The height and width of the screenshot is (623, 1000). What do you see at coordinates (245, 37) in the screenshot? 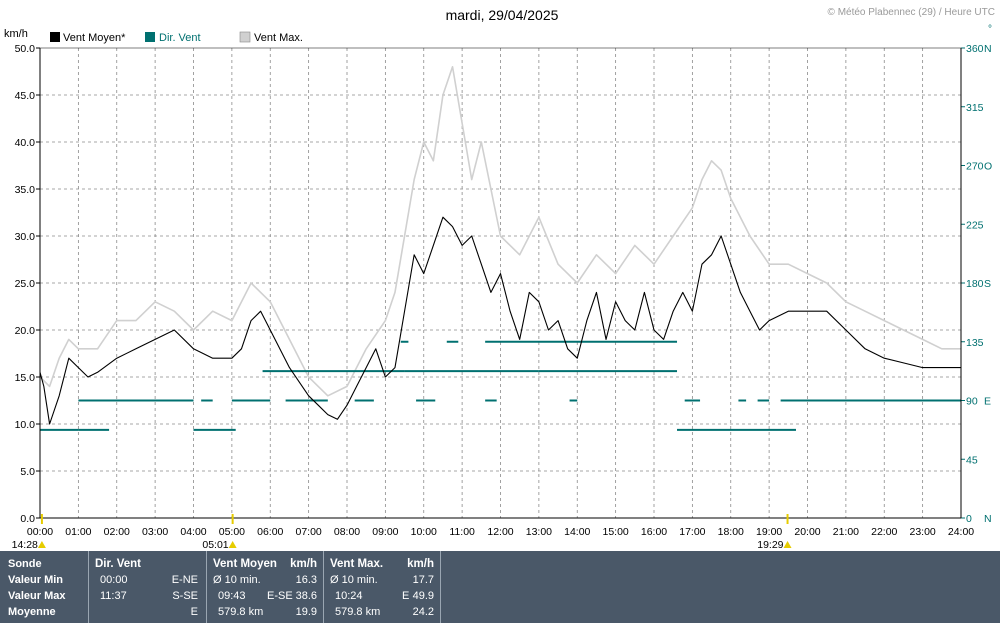
I see `legend-swatch-vent-max` at bounding box center [245, 37].